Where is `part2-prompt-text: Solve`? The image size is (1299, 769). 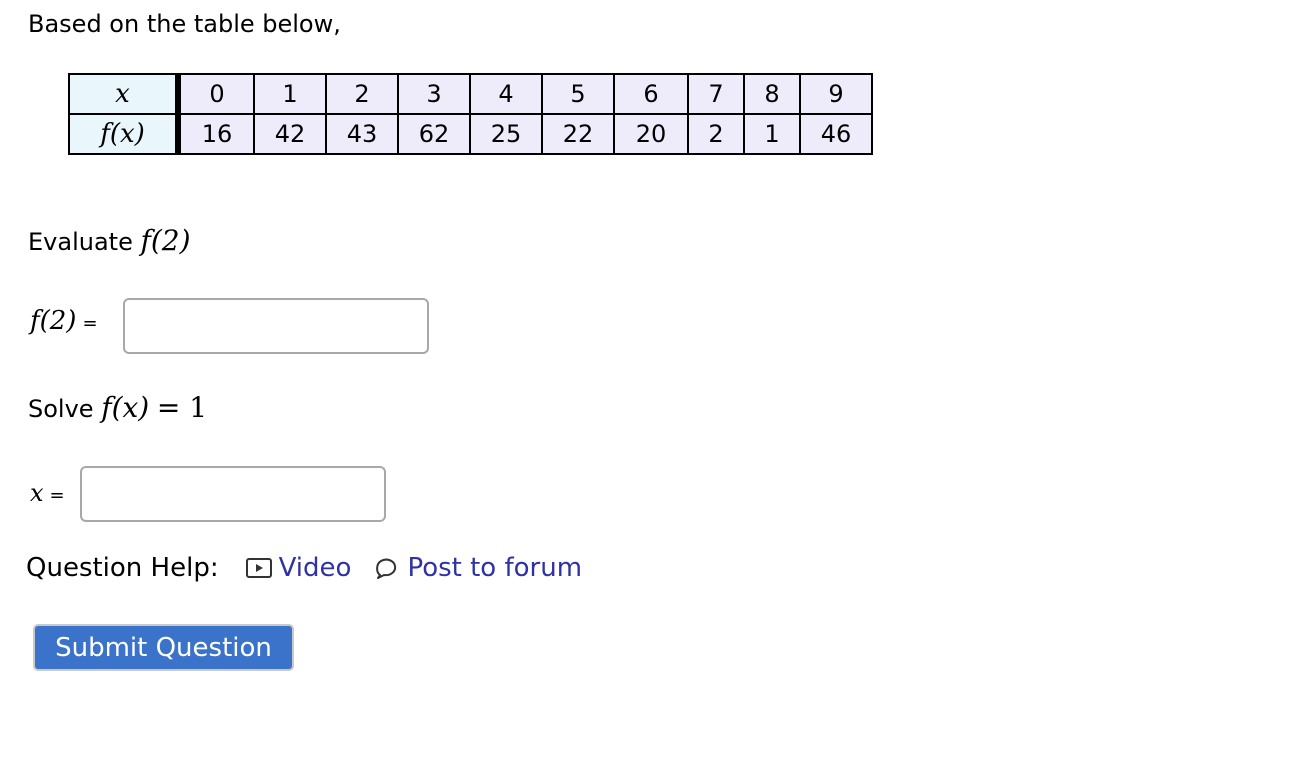 part2-prompt-text: Solve is located at coordinates (61, 409).